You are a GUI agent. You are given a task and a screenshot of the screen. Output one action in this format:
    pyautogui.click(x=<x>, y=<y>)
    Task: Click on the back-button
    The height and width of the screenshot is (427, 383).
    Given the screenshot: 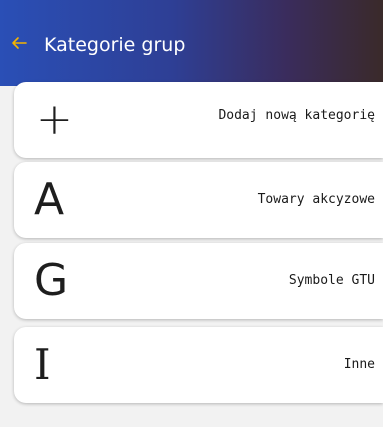 What is the action you would take?
    pyautogui.click(x=19, y=43)
    